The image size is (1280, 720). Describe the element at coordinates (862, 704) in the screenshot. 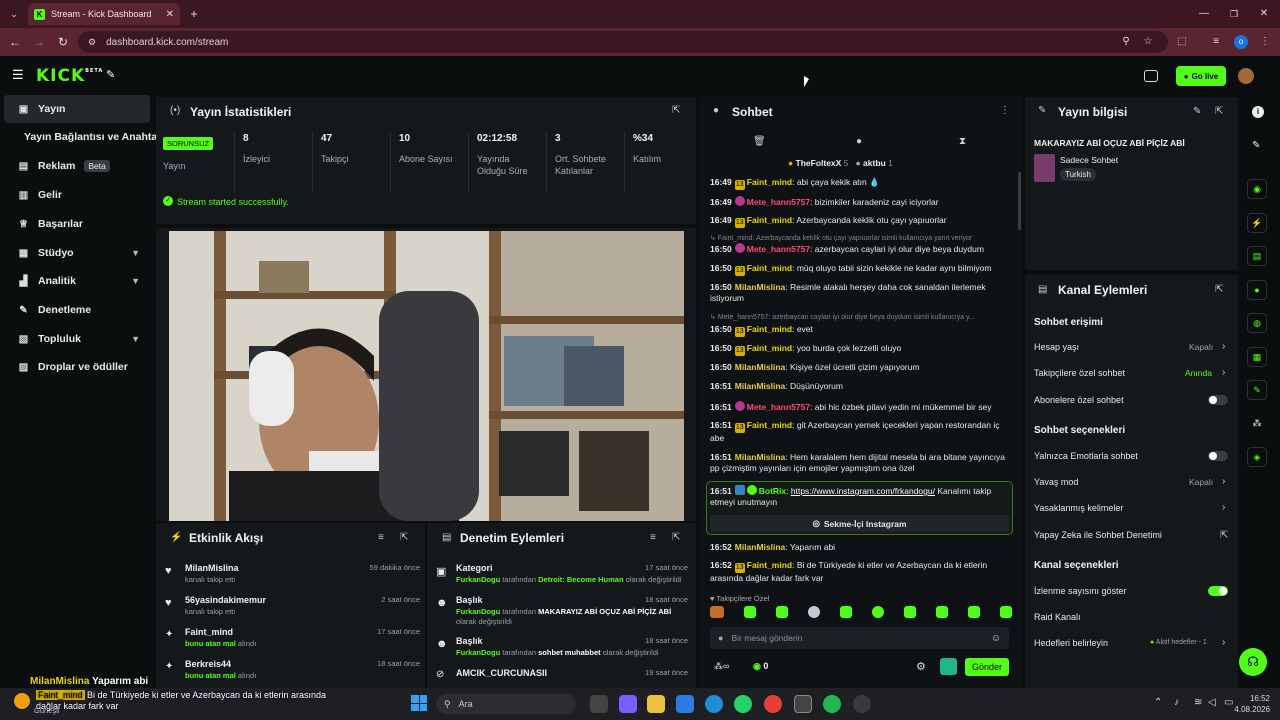

I see `obs-icon` at that location.